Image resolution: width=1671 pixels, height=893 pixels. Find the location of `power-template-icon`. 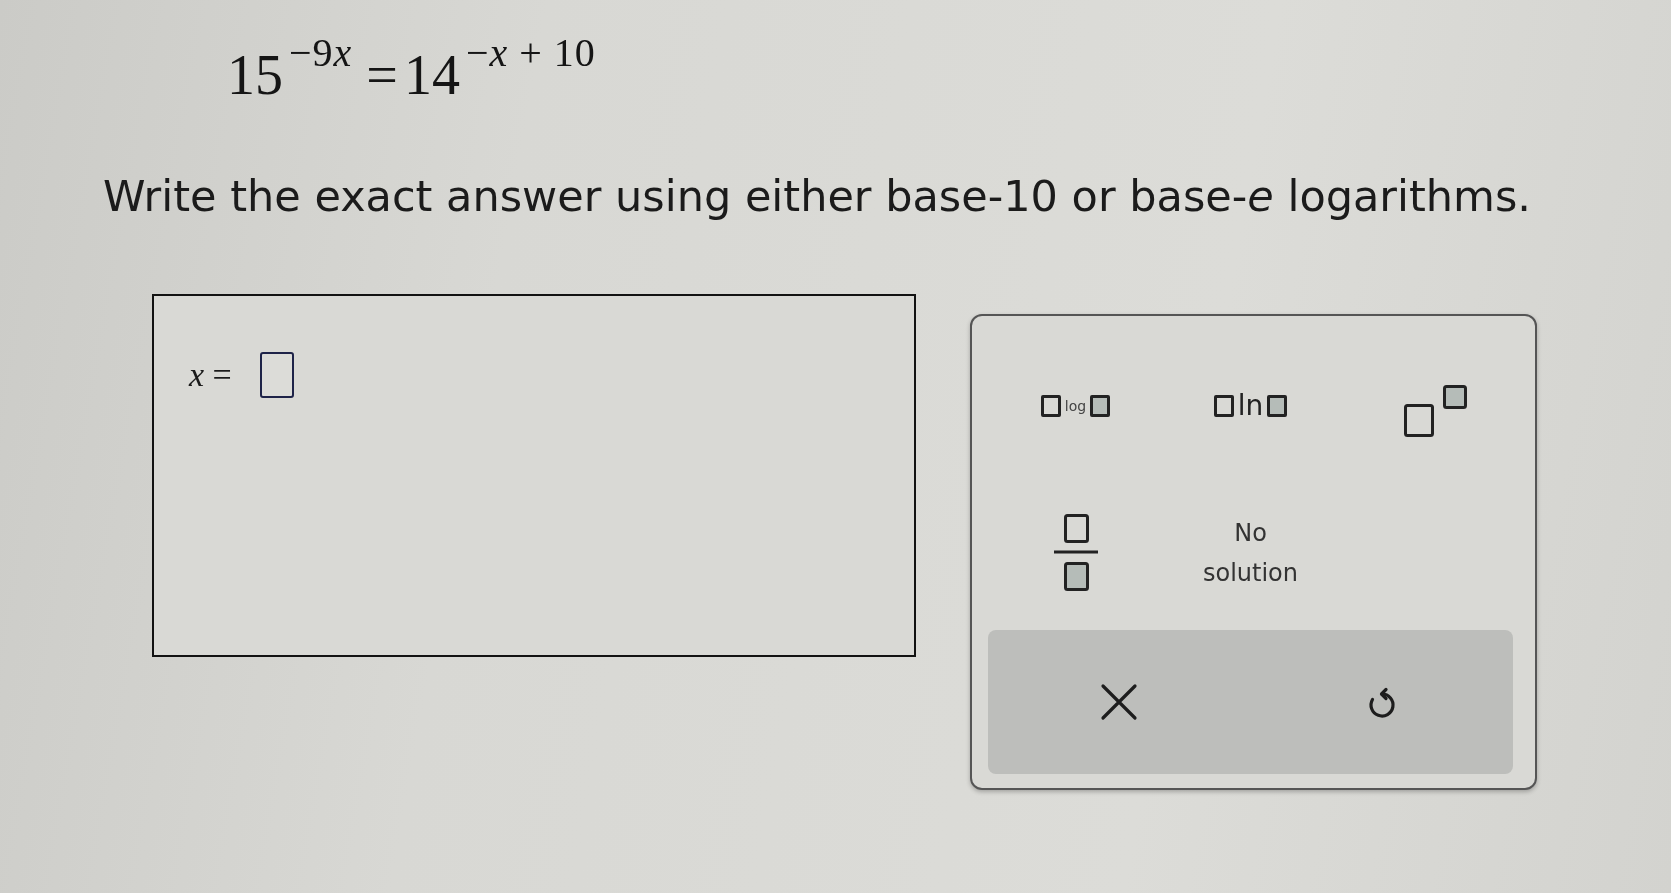

power-template-icon is located at coordinates (1435, 411).